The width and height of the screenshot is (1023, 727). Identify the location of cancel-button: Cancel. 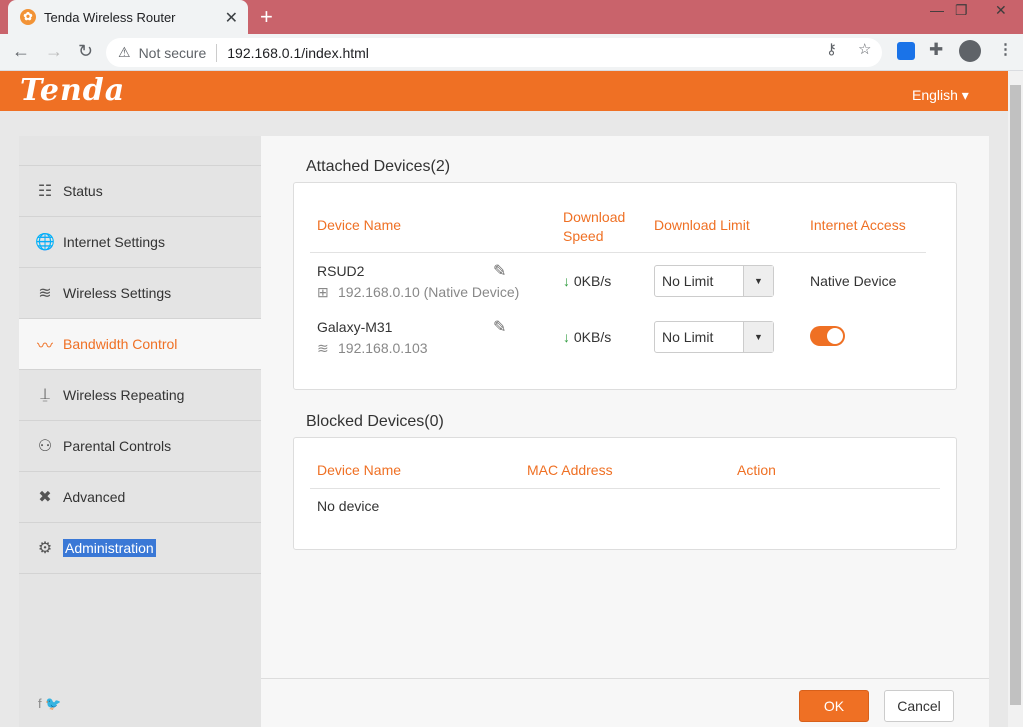
(919, 706).